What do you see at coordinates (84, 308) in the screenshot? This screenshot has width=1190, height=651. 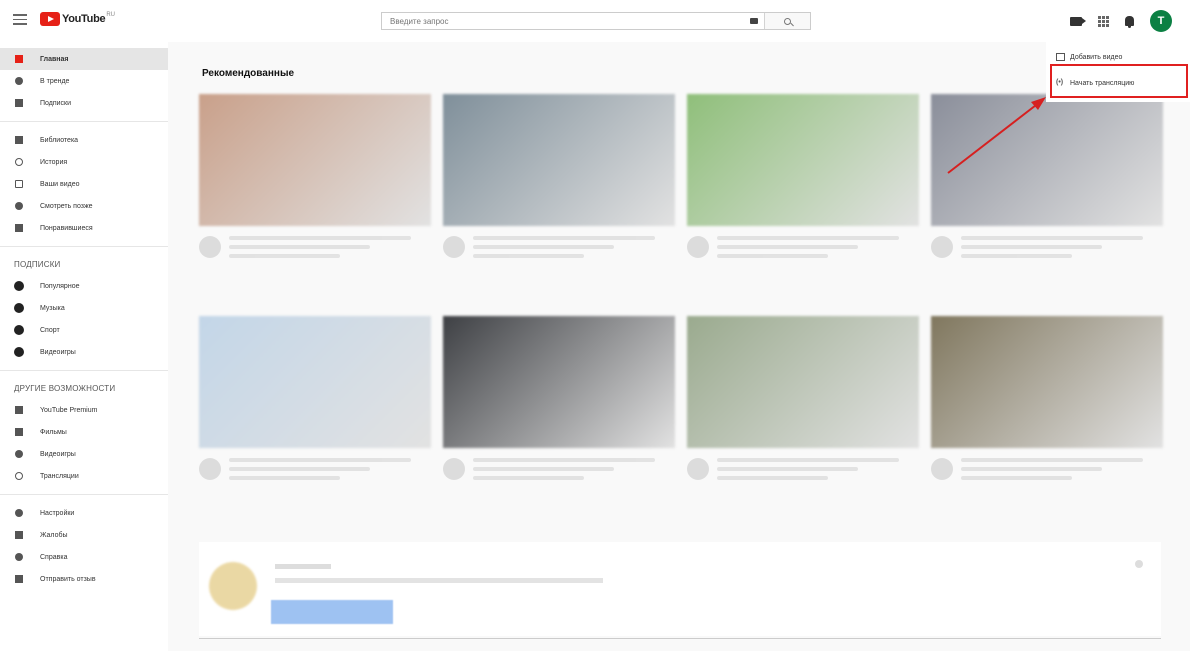 I see `sidebar-subscription-music: Музыка` at bounding box center [84, 308].